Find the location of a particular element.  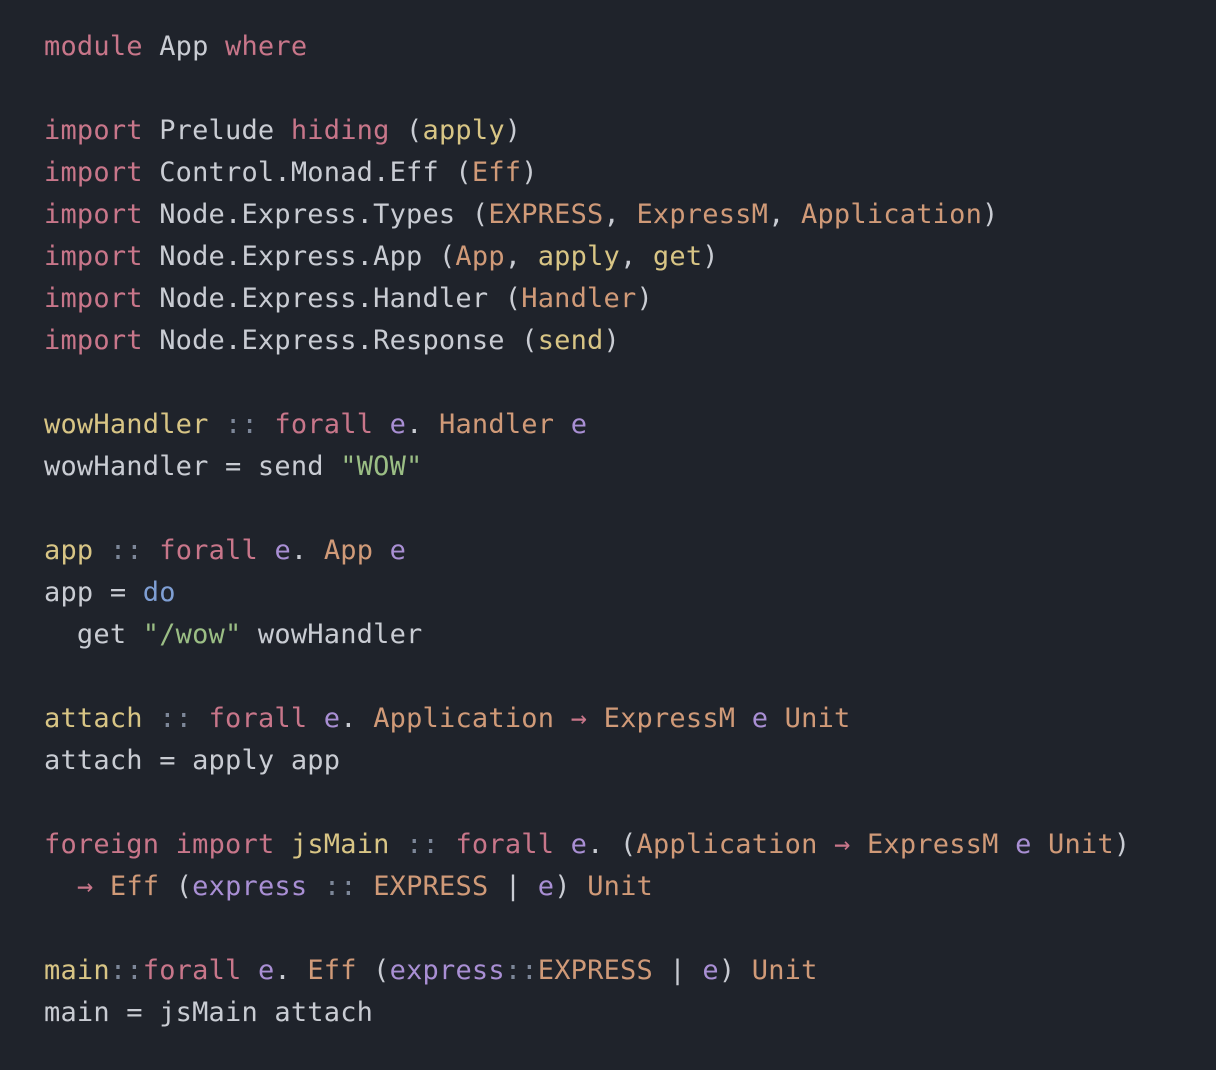

code-token: Application is located at coordinates (464, 718).